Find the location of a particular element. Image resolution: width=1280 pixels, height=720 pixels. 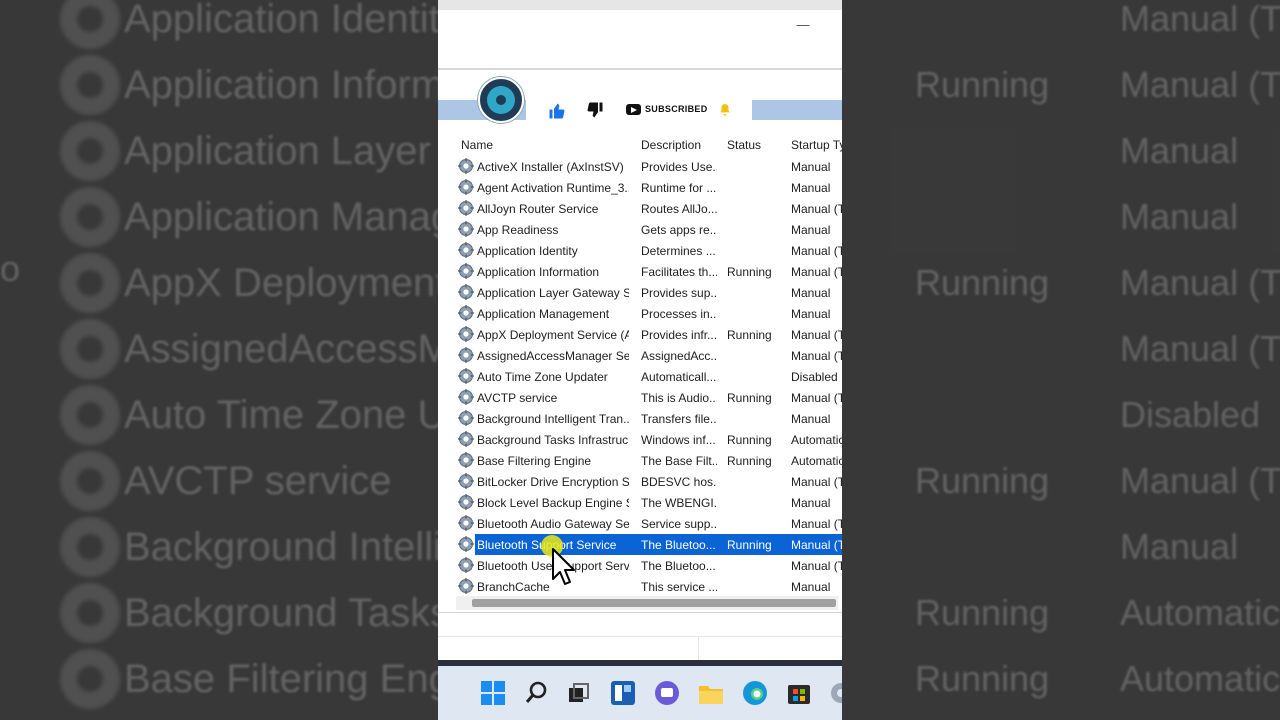

thumbs-down-icon is located at coordinates (595, 110).